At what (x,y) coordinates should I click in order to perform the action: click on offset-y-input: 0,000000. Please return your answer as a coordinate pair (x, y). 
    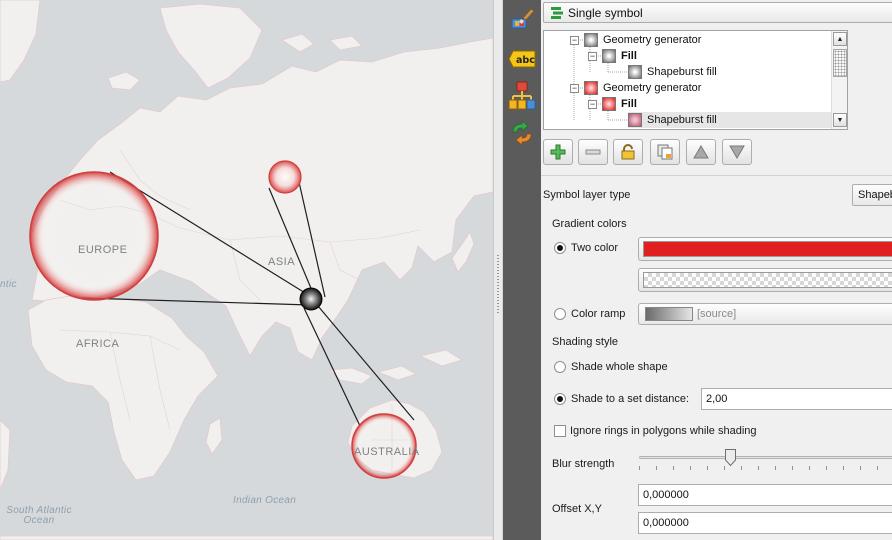
    Looking at the image, I should click on (765, 523).